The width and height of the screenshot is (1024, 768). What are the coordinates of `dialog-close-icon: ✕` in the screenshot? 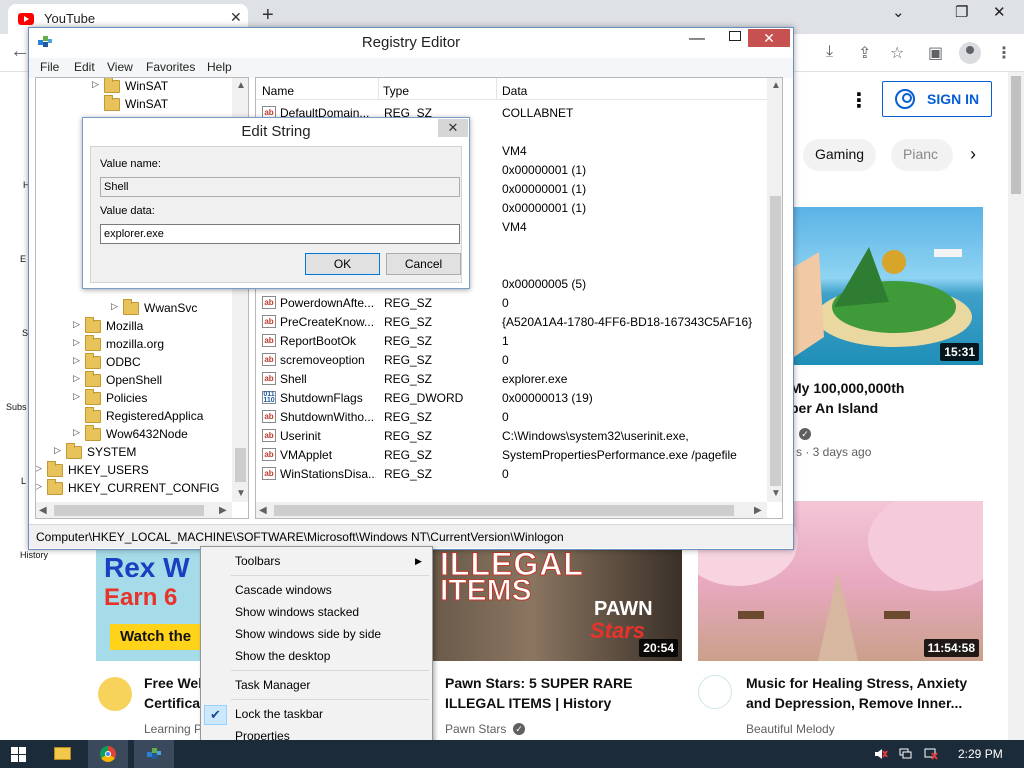 It's located at (453, 128).